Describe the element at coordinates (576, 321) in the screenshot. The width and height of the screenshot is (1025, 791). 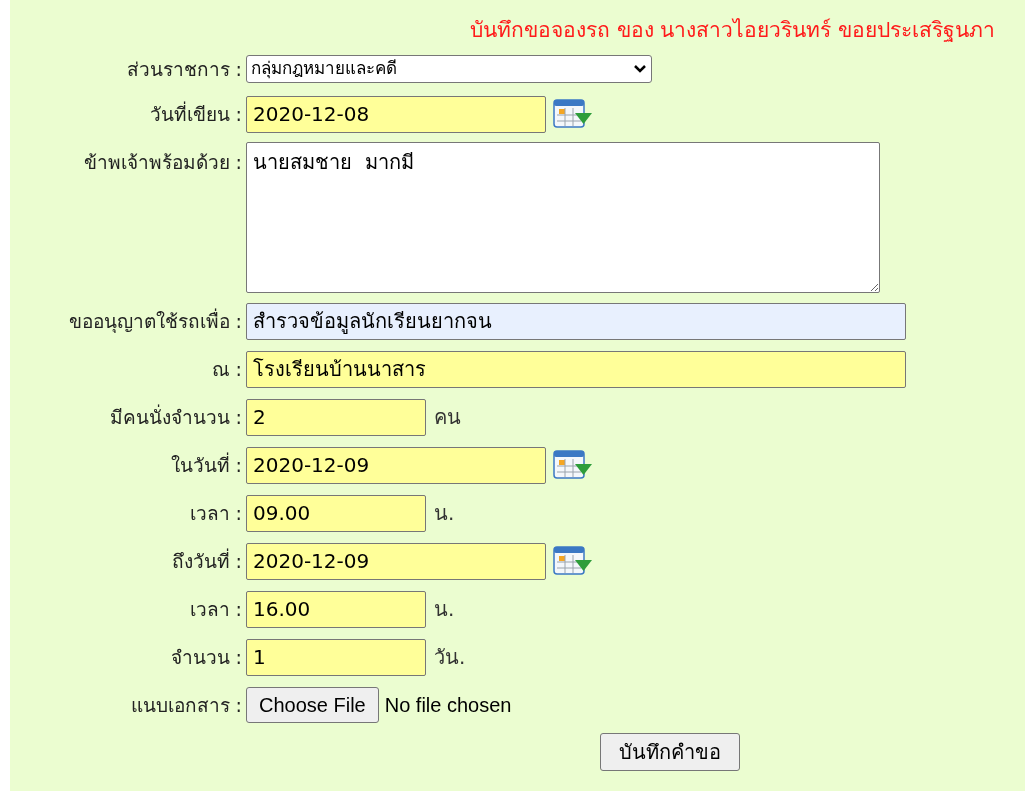
I see `text-field: สำรวจข้อมูลนักเรียนยากจน` at that location.